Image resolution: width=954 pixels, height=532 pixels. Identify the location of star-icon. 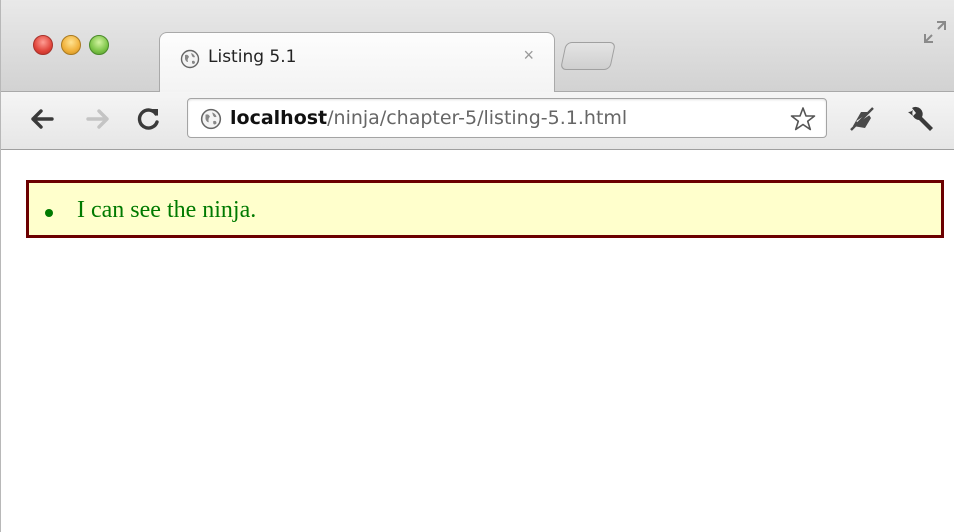
(803, 119).